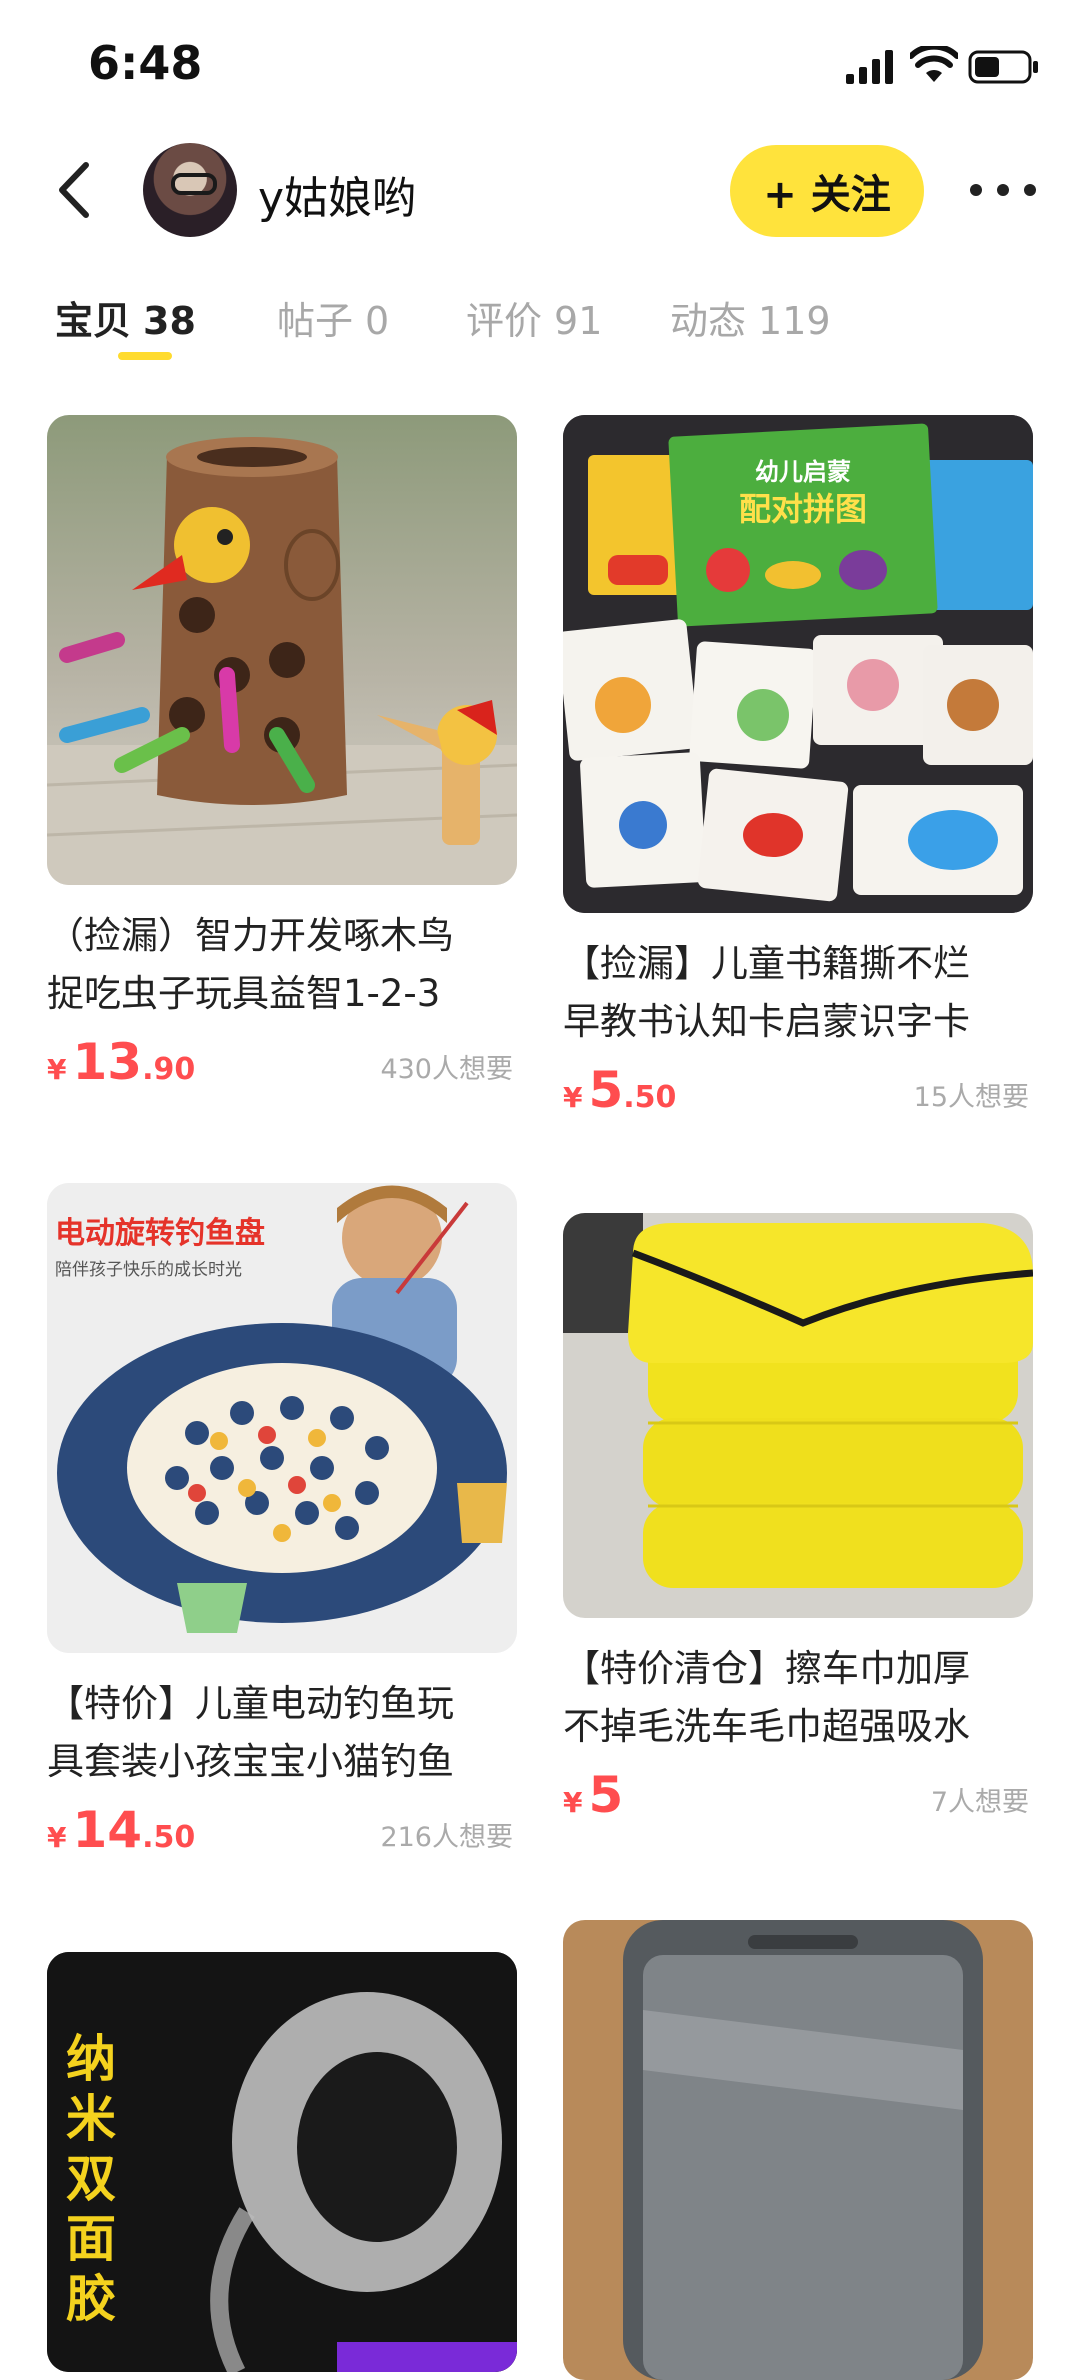 This screenshot has height=2380, width=1080. Describe the element at coordinates (750, 317) in the screenshot. I see `tab-activity: 动态 119` at that location.